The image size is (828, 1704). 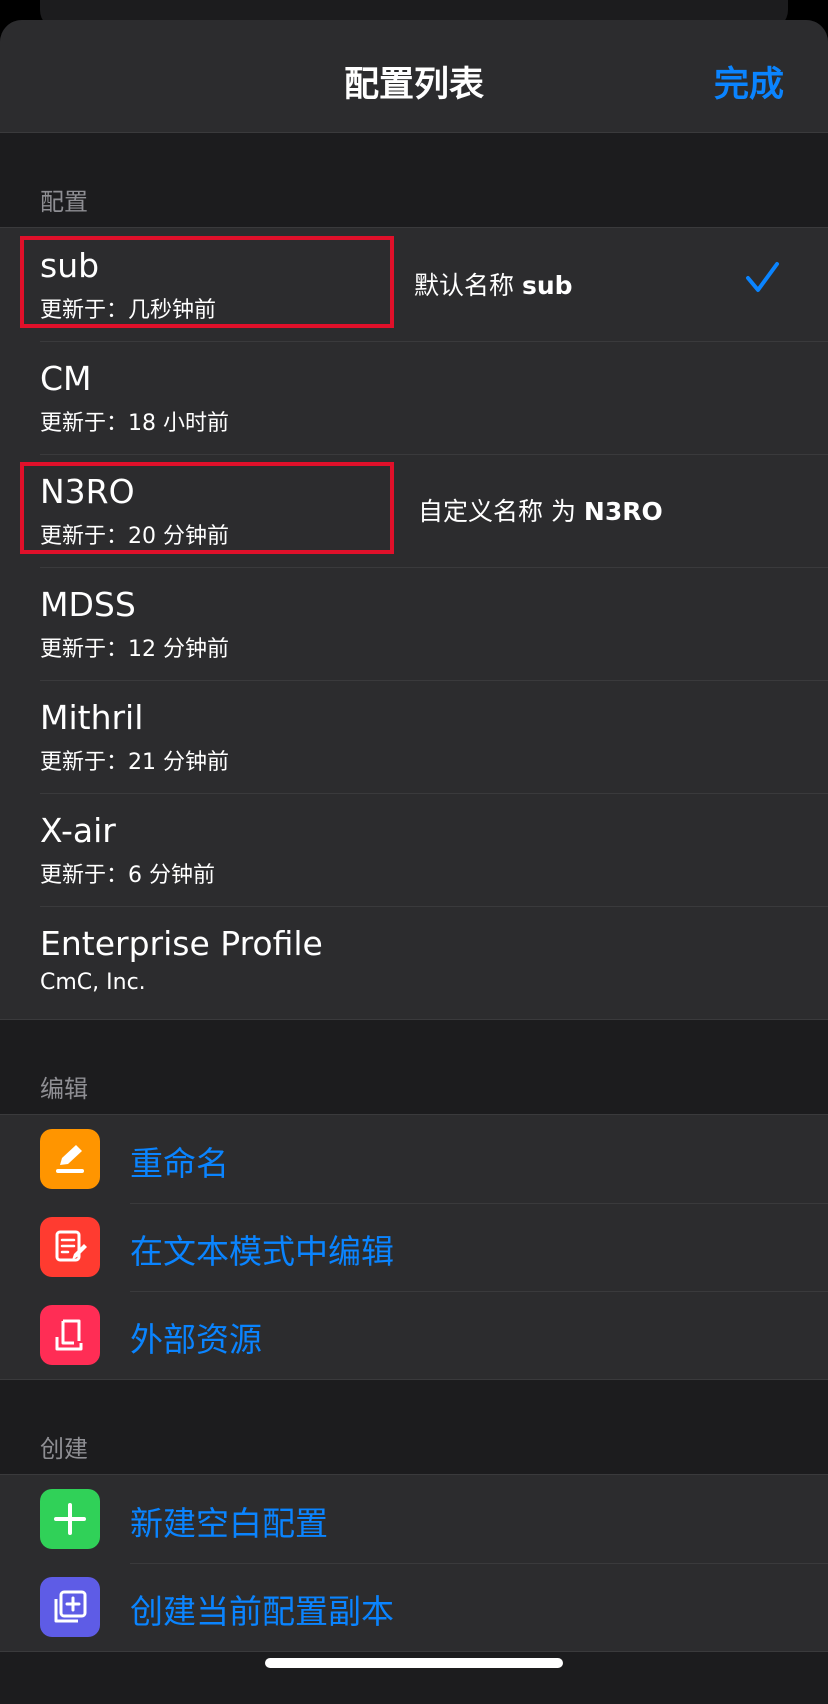 What do you see at coordinates (93, 982) in the screenshot?
I see `profile-organization: CmC, Inc.` at bounding box center [93, 982].